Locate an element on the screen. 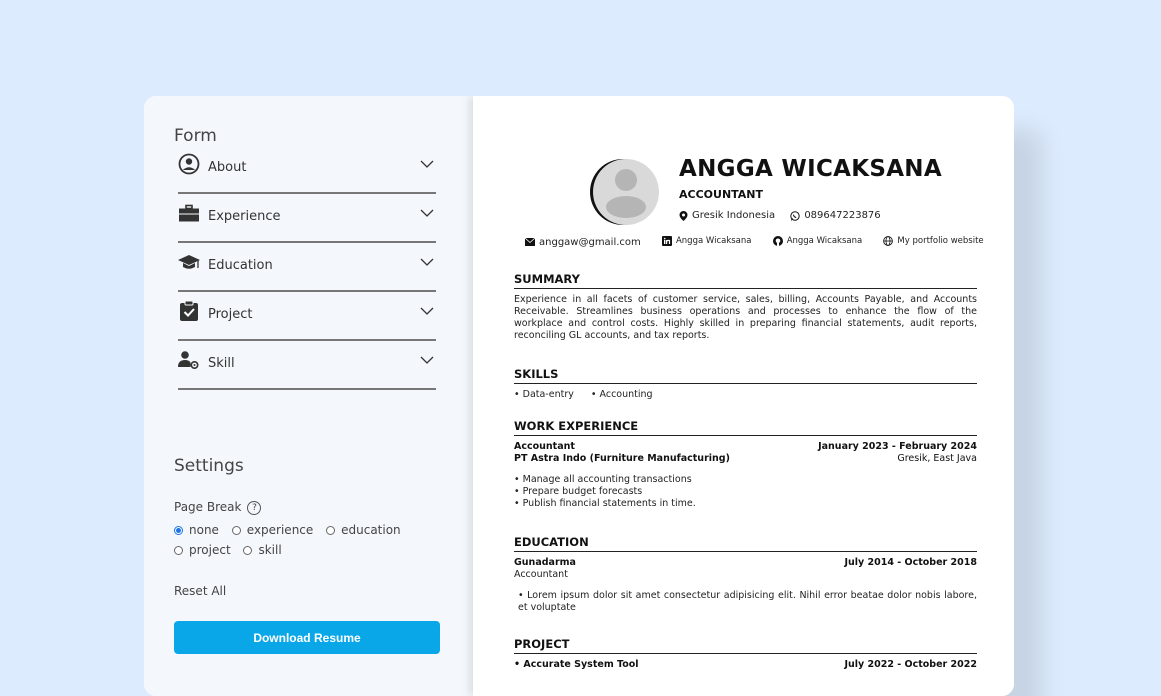 The image size is (1161, 696). website-item: My portfolio website is located at coordinates (933, 241).